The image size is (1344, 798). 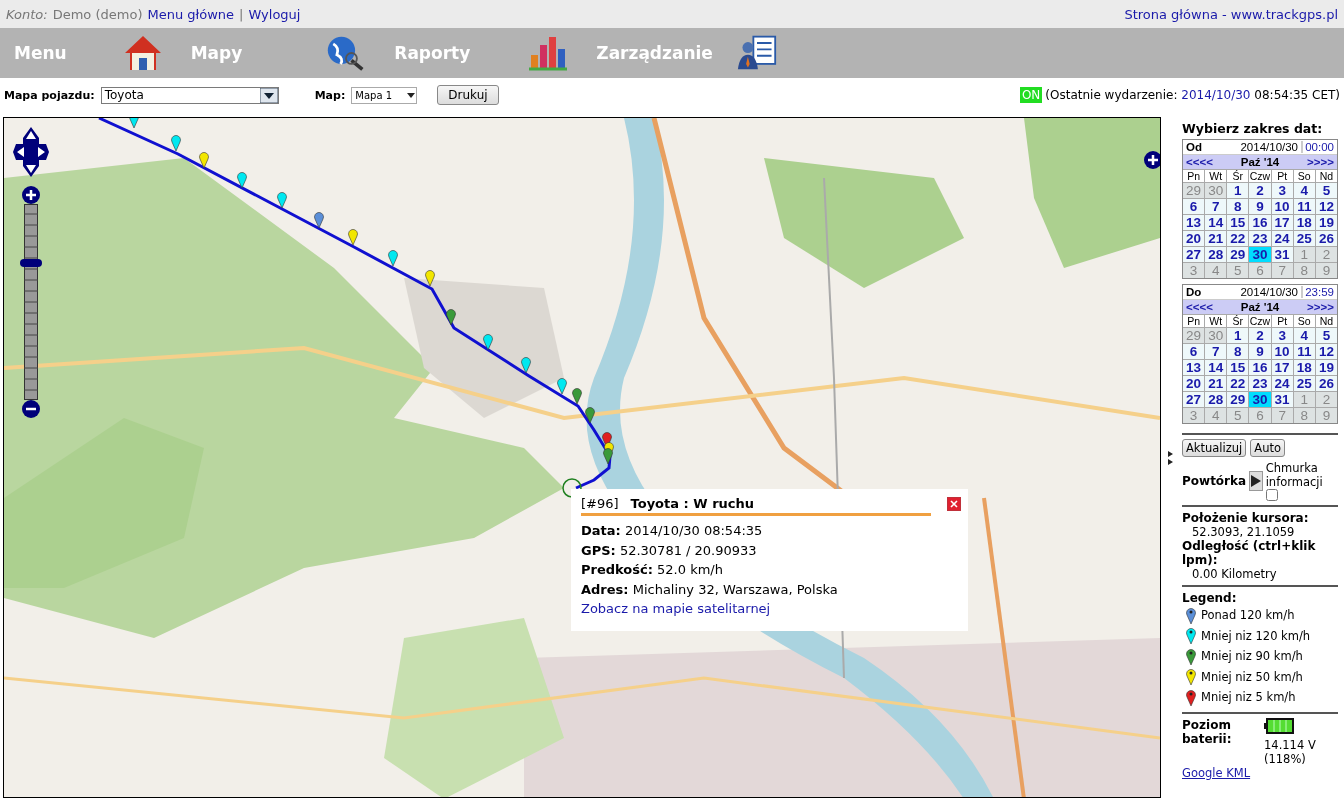 I want to click on replay-label: Powtórka, so click(x=1214, y=481).